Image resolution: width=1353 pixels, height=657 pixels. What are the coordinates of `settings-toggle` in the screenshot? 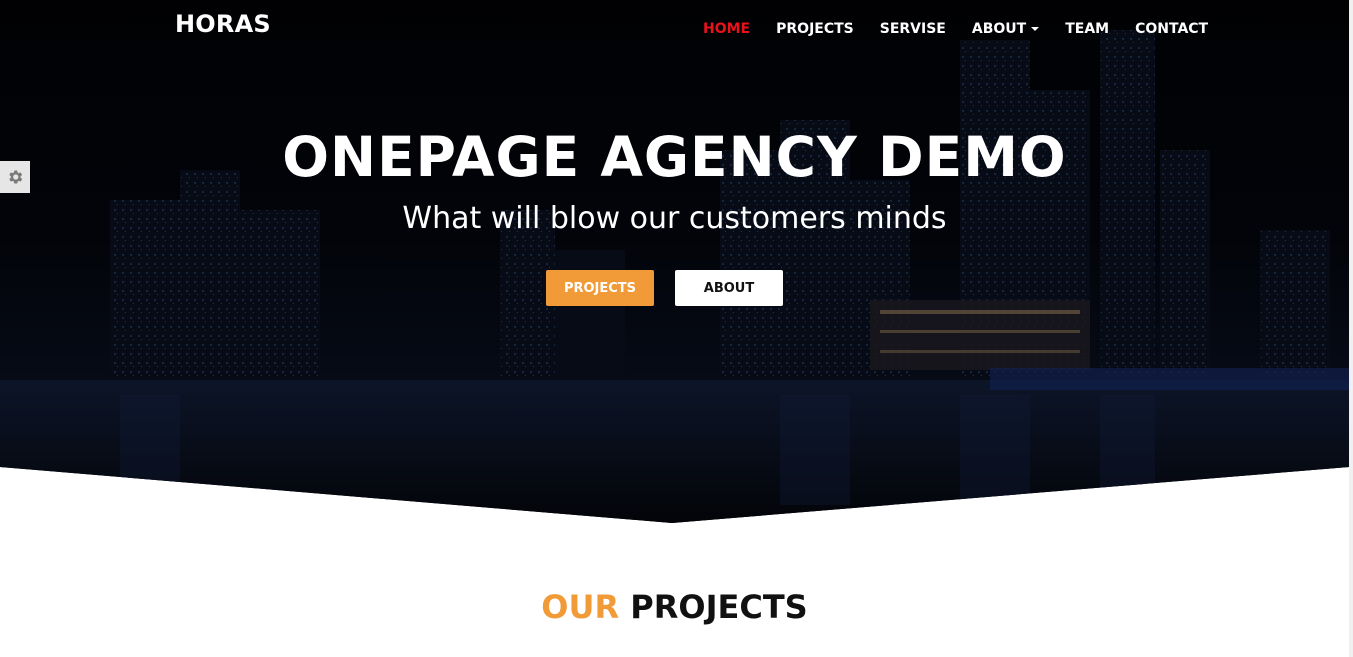 It's located at (15, 177).